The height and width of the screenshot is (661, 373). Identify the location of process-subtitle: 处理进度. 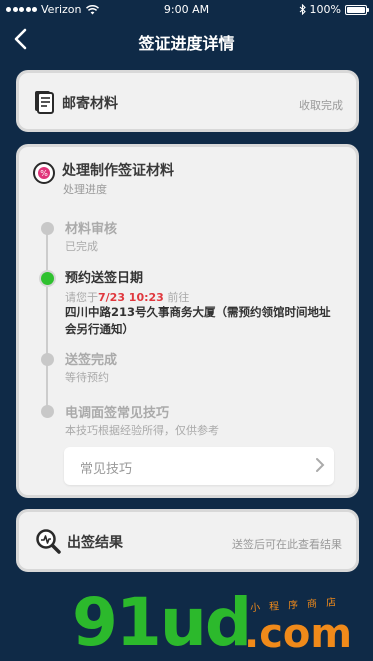
(85, 189).